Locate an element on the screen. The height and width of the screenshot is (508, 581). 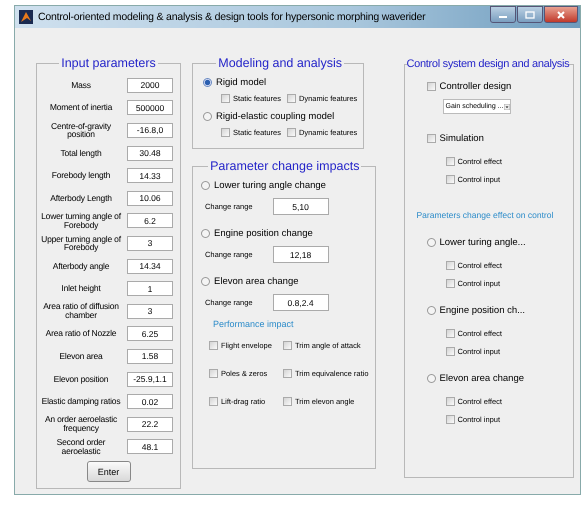
input-field: 22.2 is located at coordinates (150, 424).